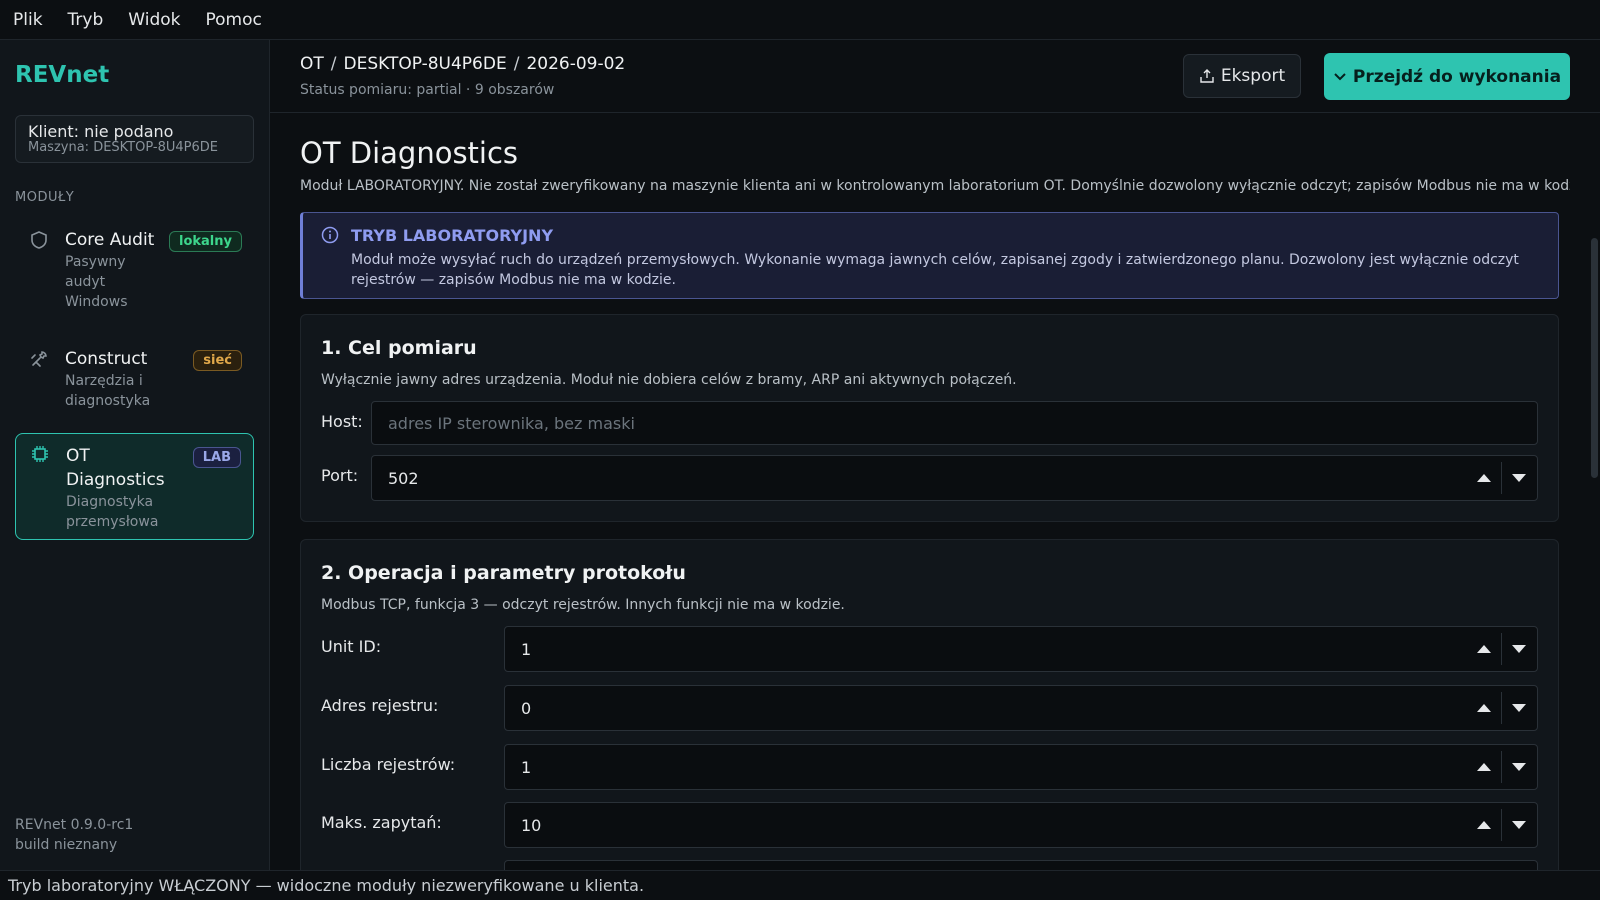  I want to click on export-button: Eksport, so click(1242, 76).